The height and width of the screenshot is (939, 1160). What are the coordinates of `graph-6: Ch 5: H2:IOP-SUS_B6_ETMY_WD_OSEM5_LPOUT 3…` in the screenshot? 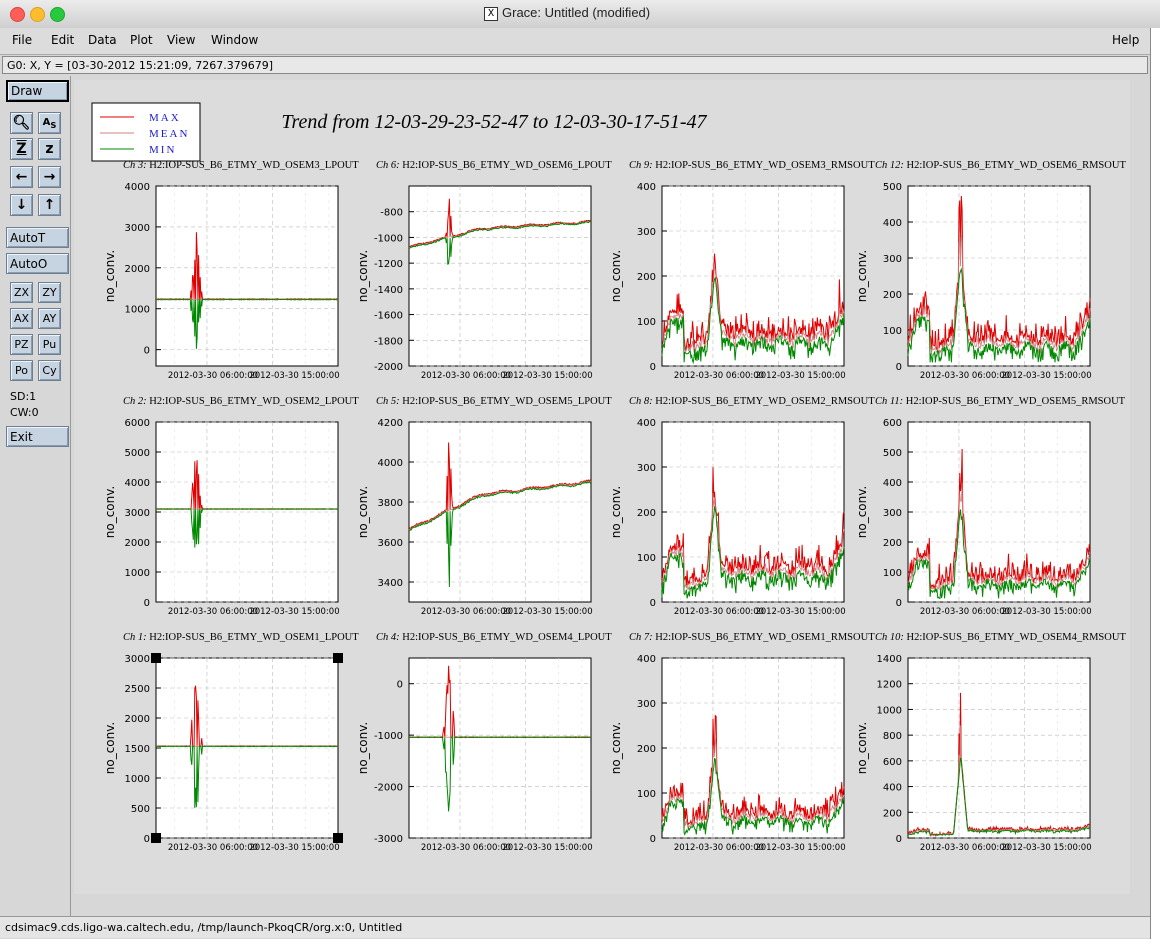 It's located at (484, 506).